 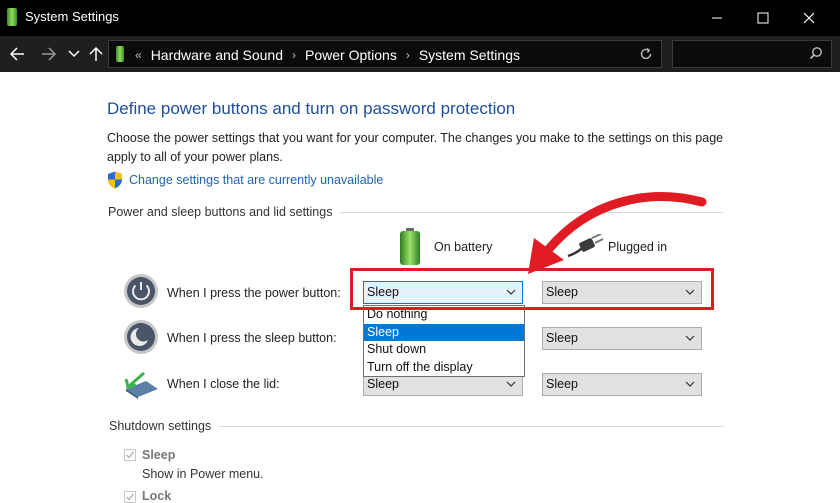 What do you see at coordinates (622, 384) in the screenshot?
I see `close-lid-plugged-select: Sleep` at bounding box center [622, 384].